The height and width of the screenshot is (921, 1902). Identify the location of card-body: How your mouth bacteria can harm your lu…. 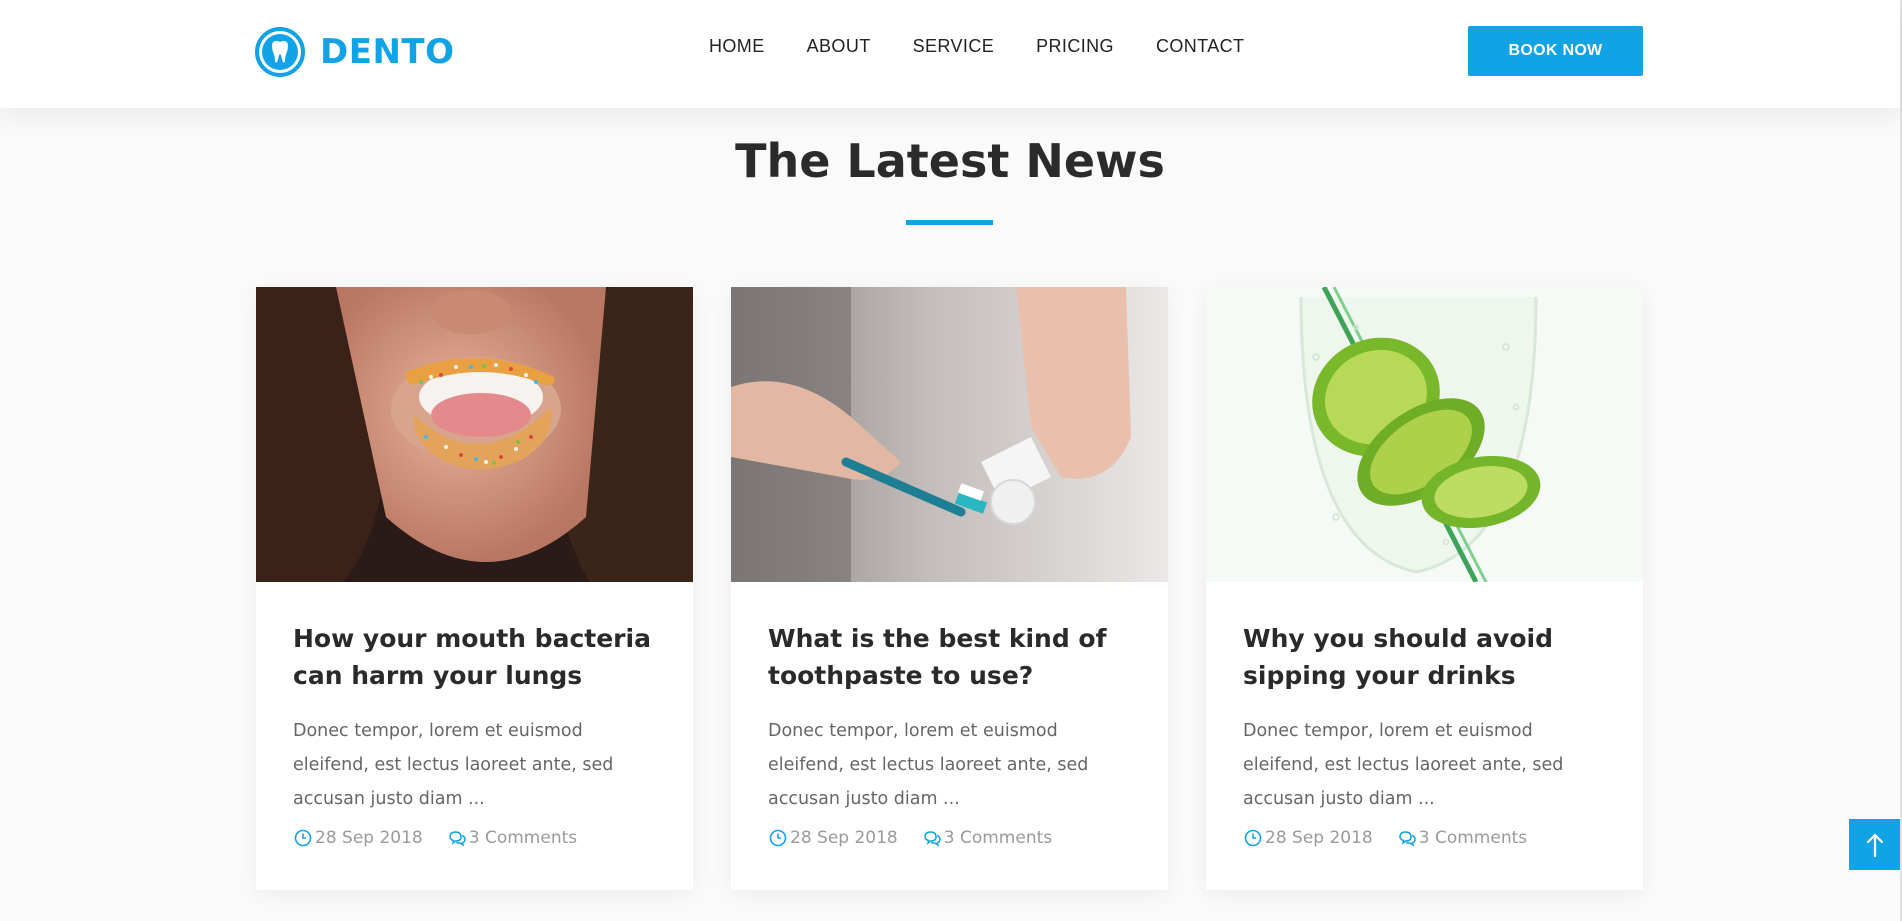
(478, 734).